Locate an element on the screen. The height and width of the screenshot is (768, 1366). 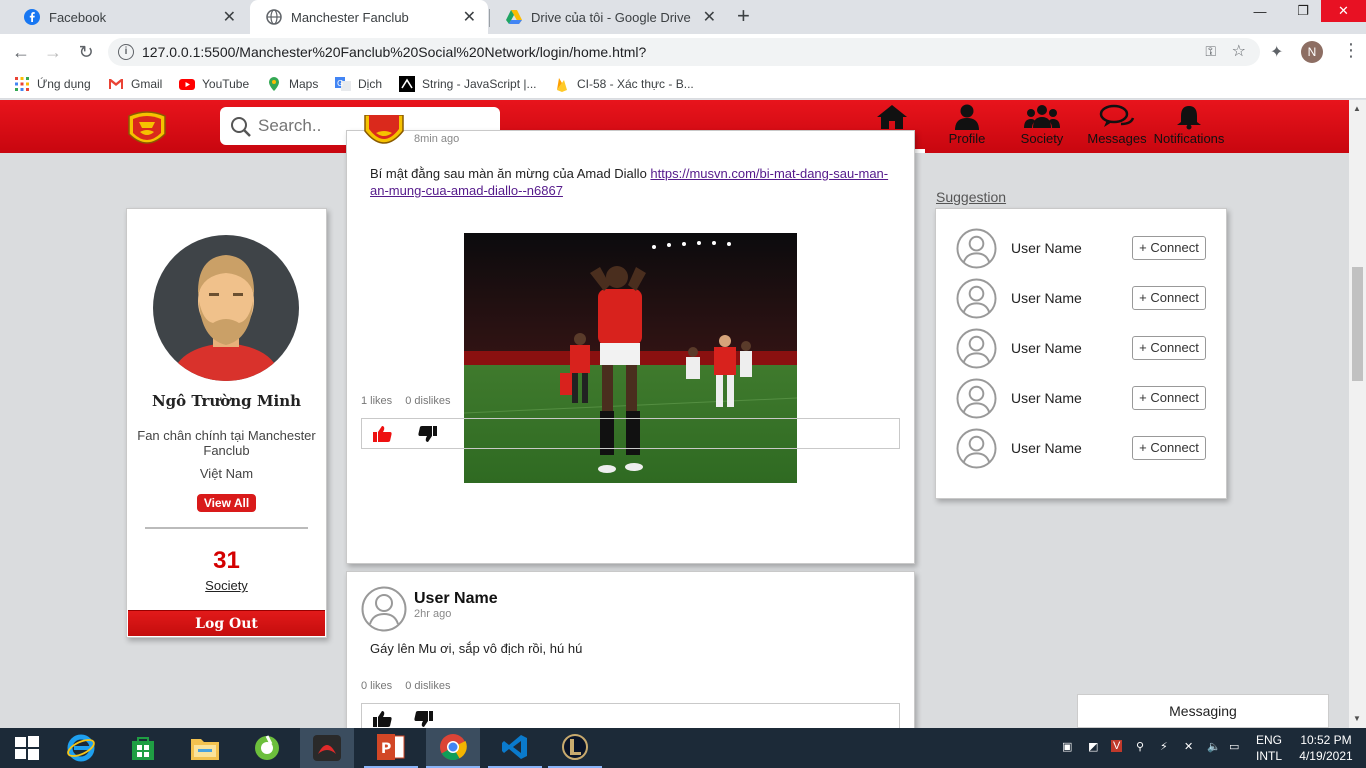
league-of-legends-icon is located at coordinates (575, 748).